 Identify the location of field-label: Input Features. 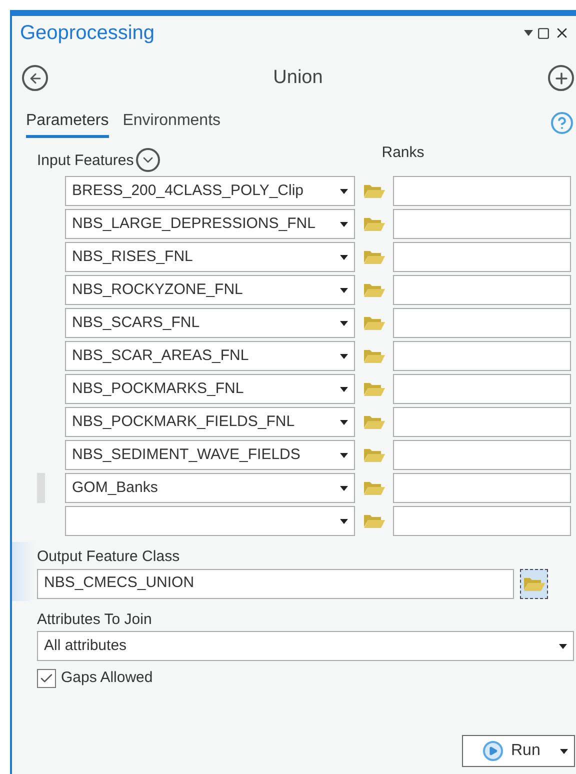
(85, 160).